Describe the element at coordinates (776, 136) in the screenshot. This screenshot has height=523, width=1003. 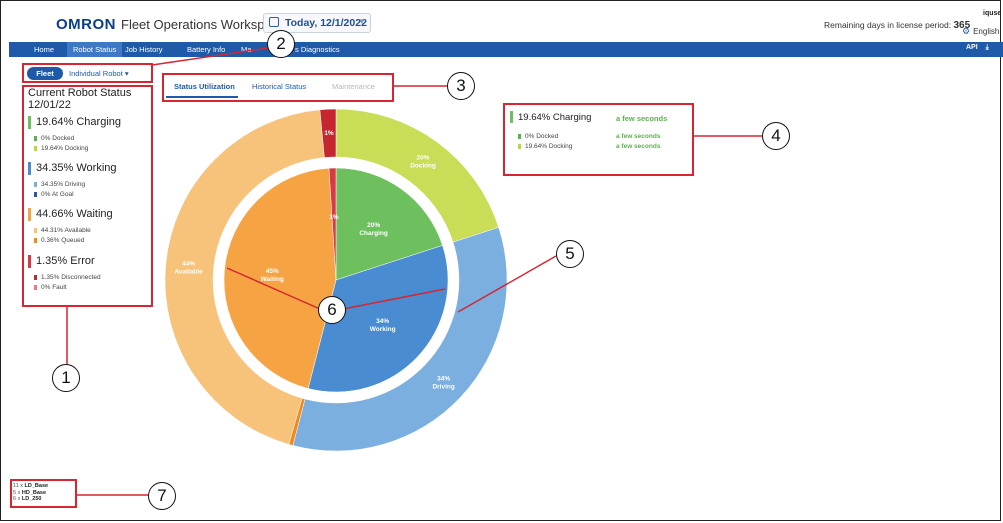
I see `callout-4: 4` at that location.